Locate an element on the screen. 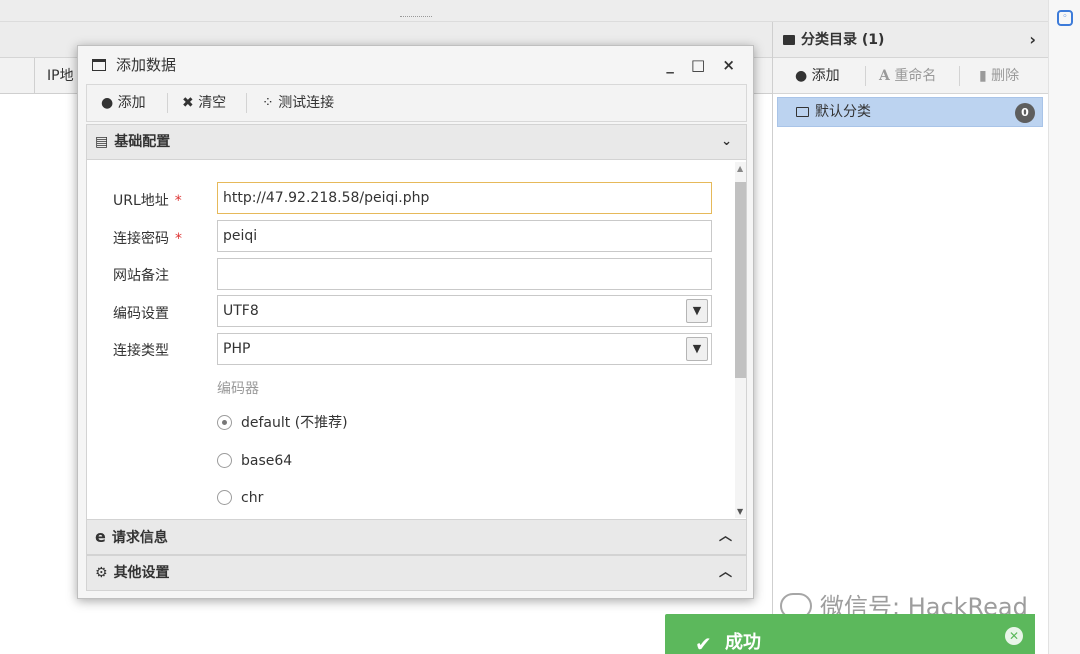 The image size is (1080, 654). dialog-add-label: 添加 is located at coordinates (131, 103).